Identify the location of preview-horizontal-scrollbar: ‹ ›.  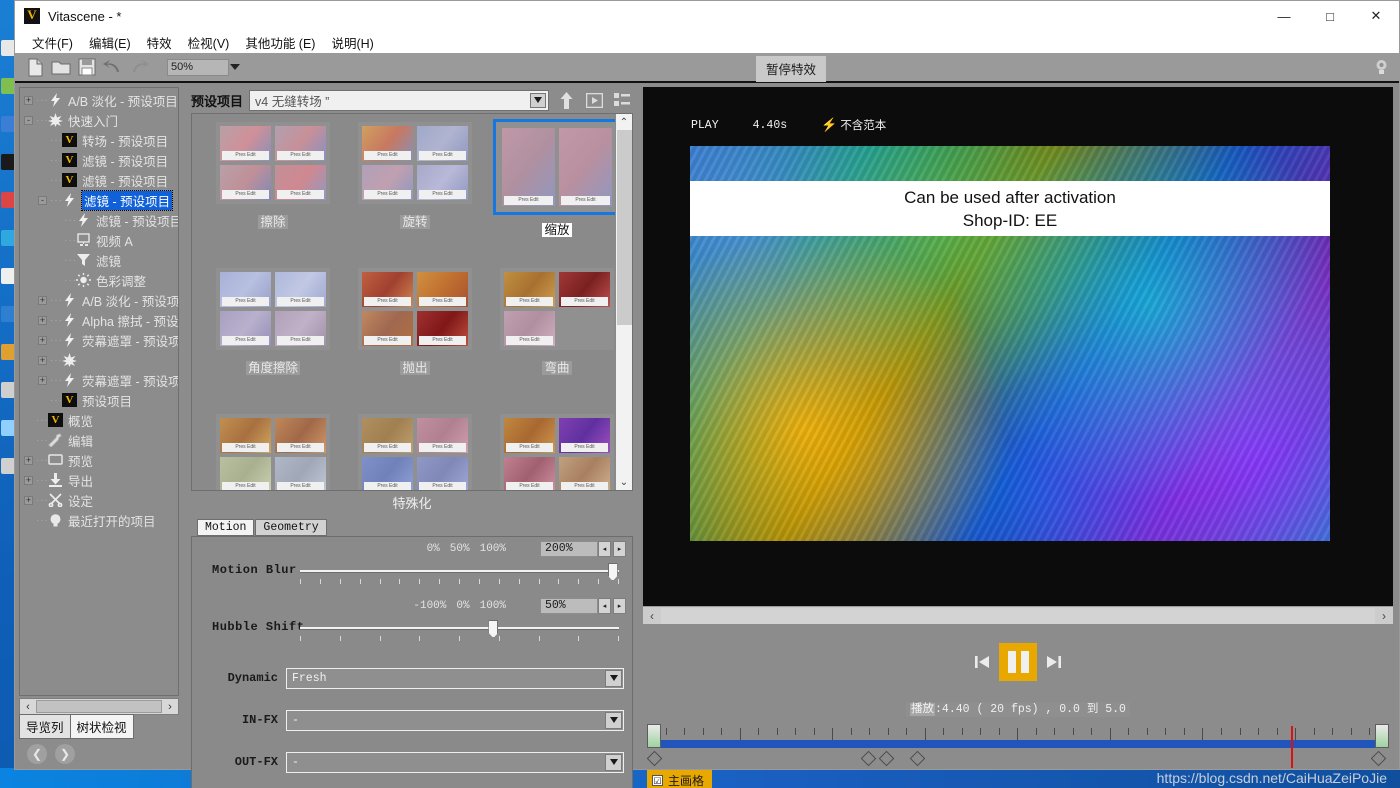
(1018, 615).